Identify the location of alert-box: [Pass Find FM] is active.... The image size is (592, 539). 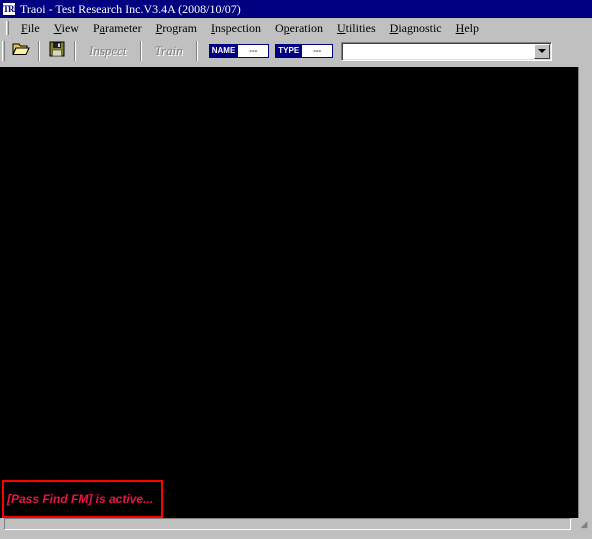
(82, 499).